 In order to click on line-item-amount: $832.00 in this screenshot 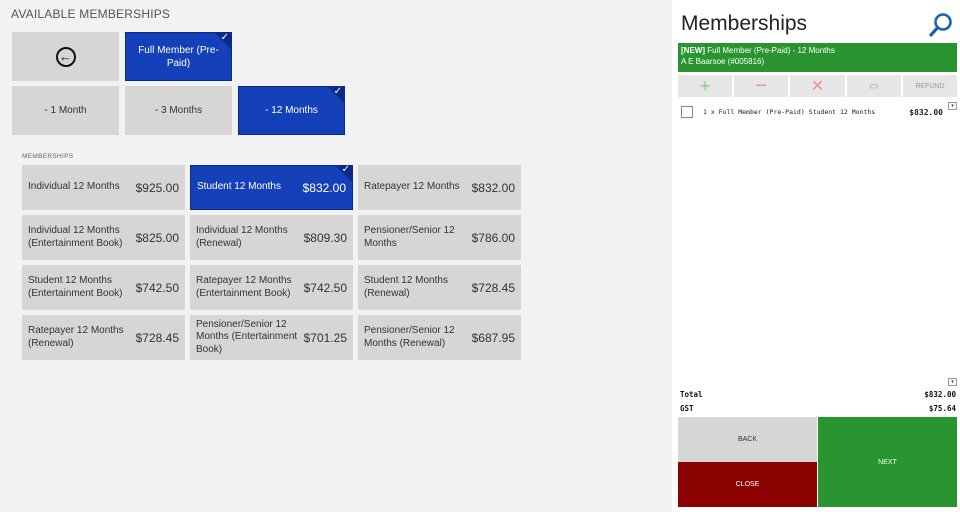, I will do `click(926, 112)`.